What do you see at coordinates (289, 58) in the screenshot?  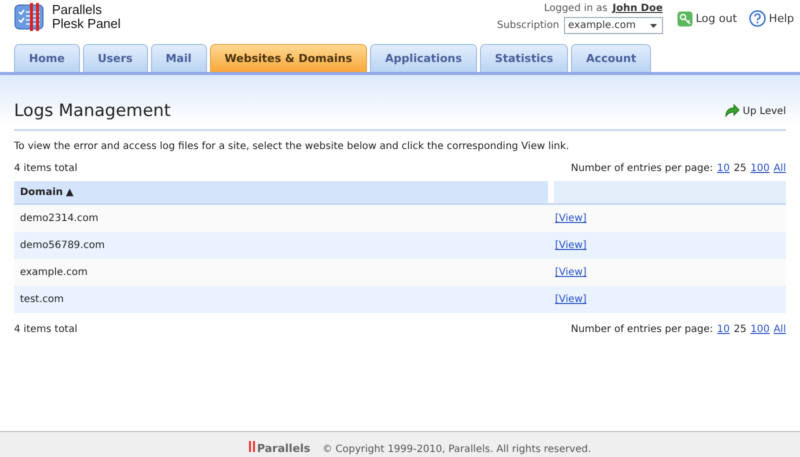 I see `nav-tab: Websites & Domains` at bounding box center [289, 58].